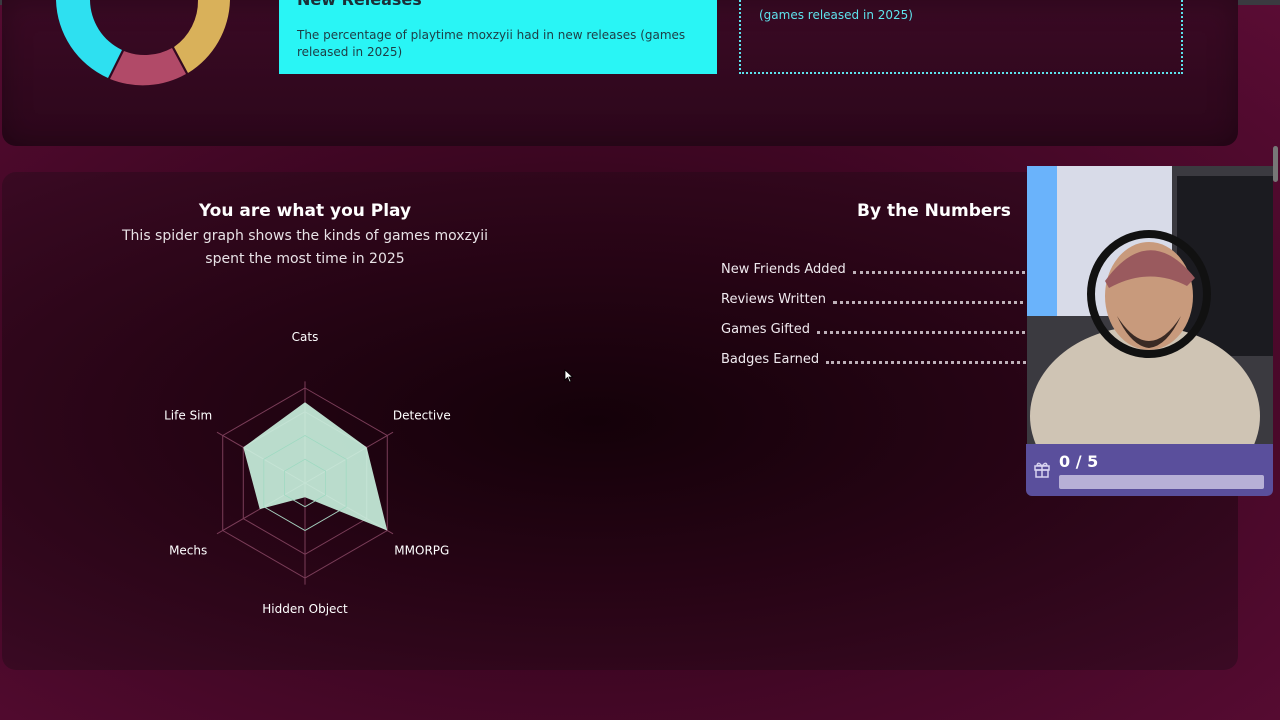  What do you see at coordinates (876, 359) in the screenshot?
I see `stat-row-badges: Badges Earned` at bounding box center [876, 359].